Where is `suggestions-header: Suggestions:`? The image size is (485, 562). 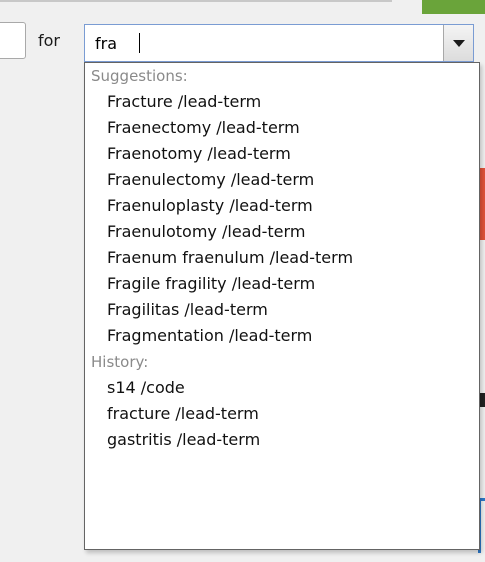 suggestions-header: Suggestions: is located at coordinates (139, 76).